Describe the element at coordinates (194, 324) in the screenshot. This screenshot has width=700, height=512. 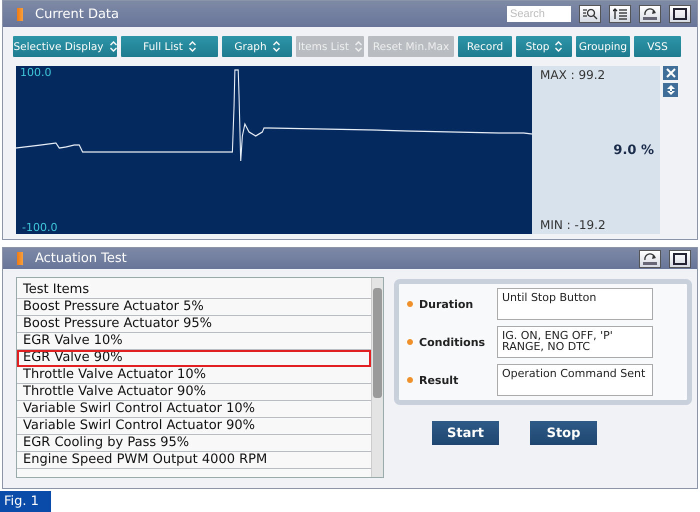
I see `list-item: Boost Pressure Actuator 95%` at that location.